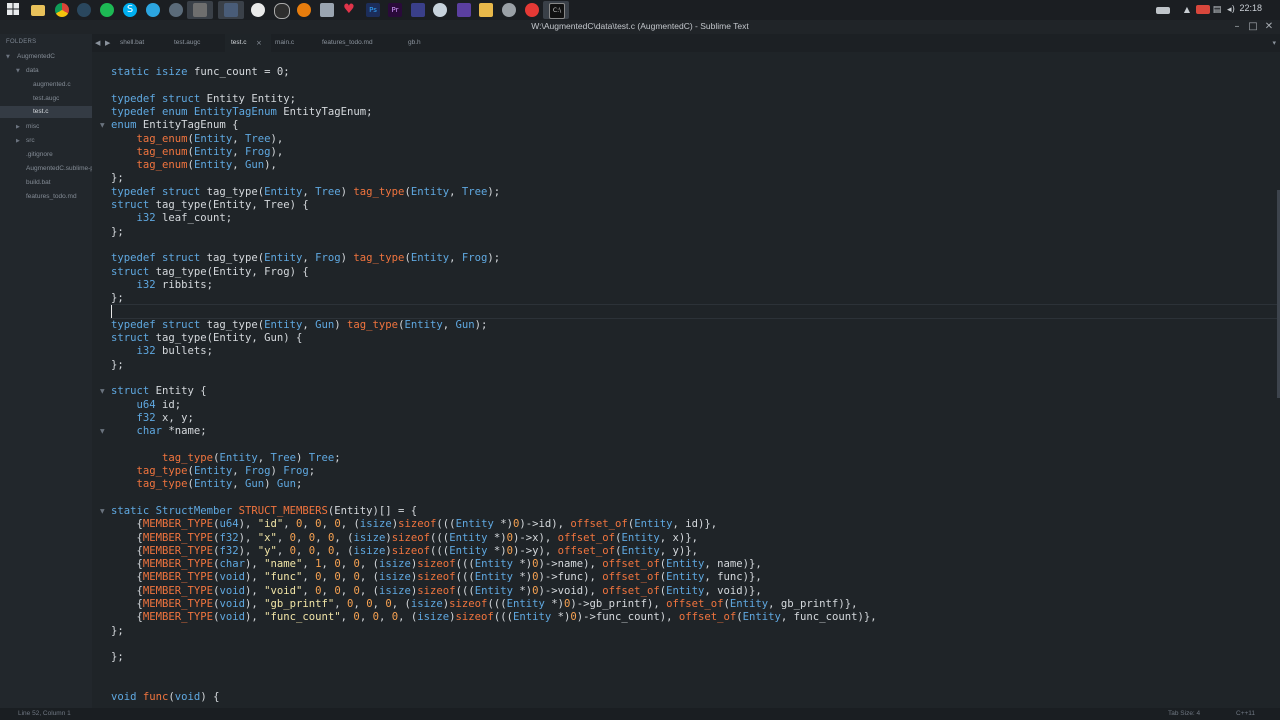 Image resolution: width=1280 pixels, height=720 pixels. Describe the element at coordinates (38, 183) in the screenshot. I see `sidebar-item-build-bat: build.bat` at that location.